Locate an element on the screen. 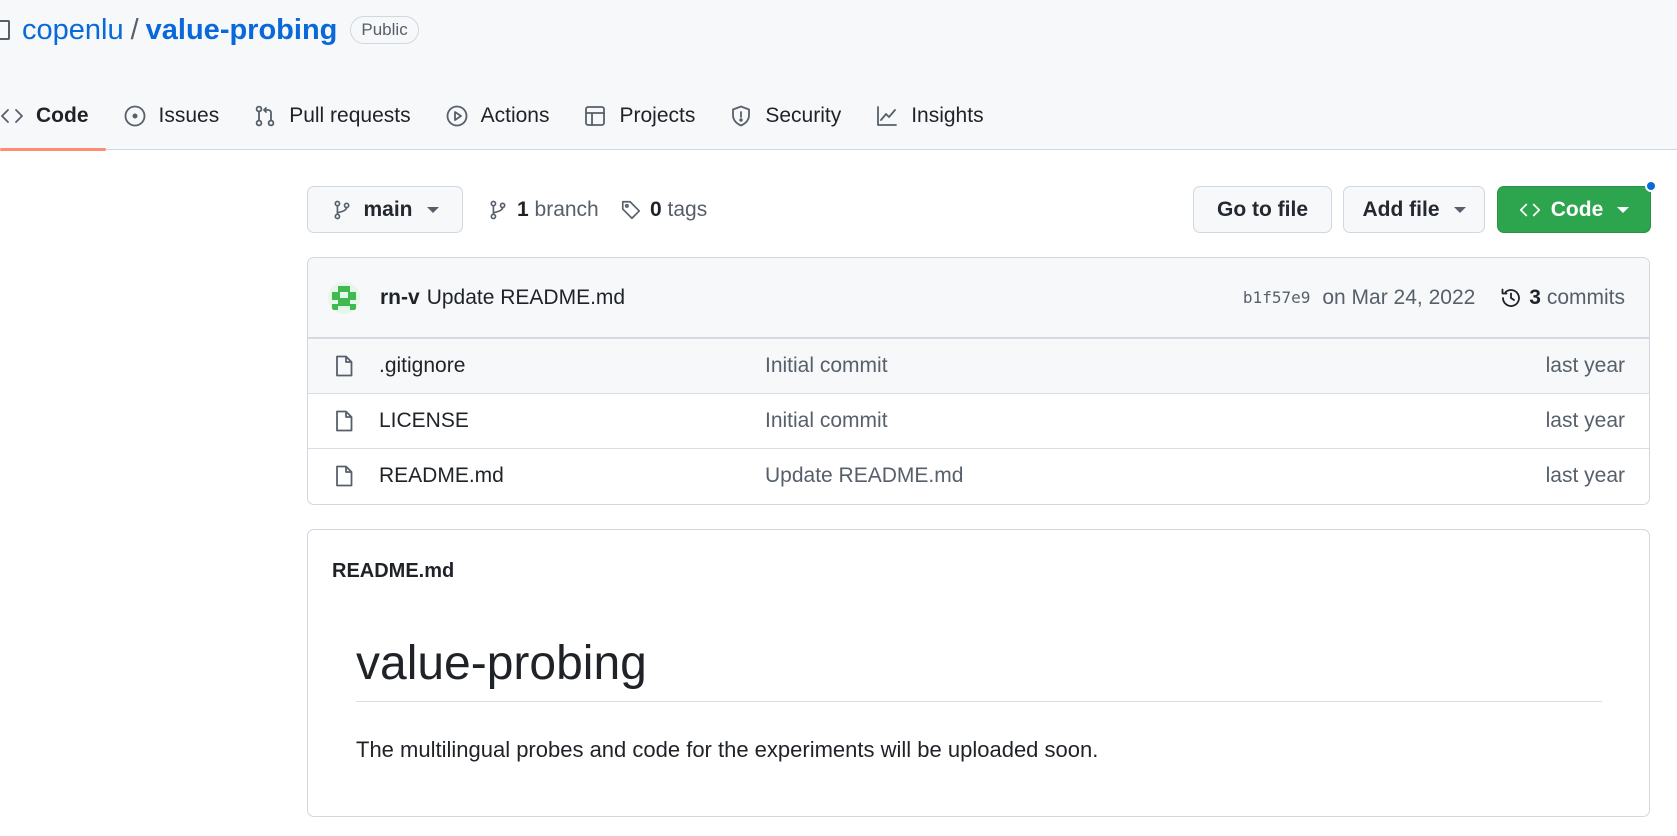 The height and width of the screenshot is (836, 1677). commit-details: b1f57e9 on Mar 24, 2022 3 commits is located at coordinates (1434, 298).